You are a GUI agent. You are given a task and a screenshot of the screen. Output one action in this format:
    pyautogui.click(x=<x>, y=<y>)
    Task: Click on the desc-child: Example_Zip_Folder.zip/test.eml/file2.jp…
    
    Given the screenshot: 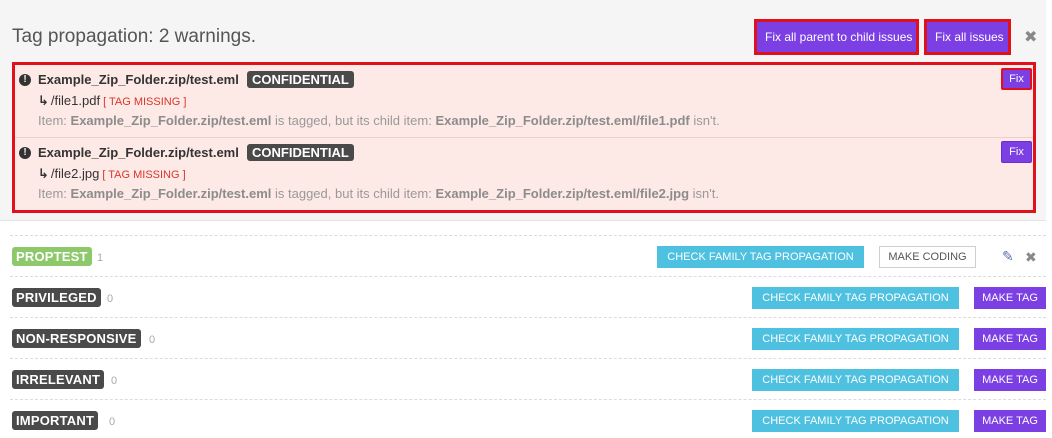 What is the action you would take?
    pyautogui.click(x=562, y=193)
    